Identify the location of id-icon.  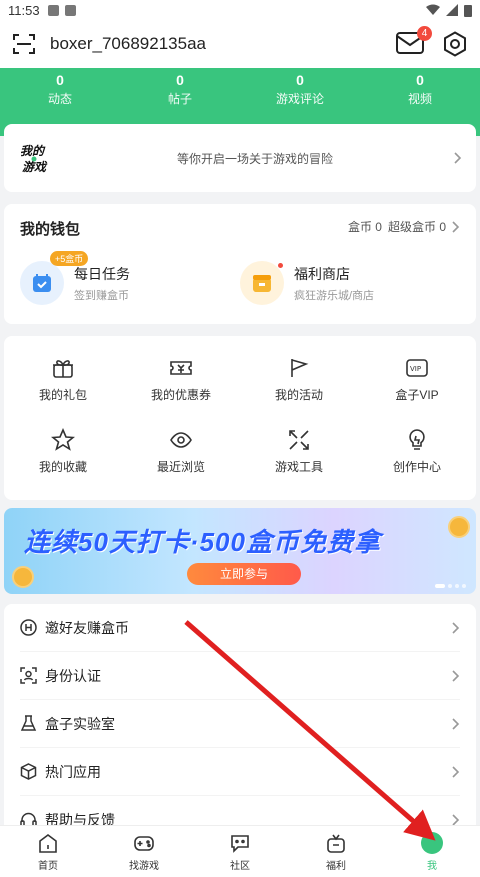
(28, 675).